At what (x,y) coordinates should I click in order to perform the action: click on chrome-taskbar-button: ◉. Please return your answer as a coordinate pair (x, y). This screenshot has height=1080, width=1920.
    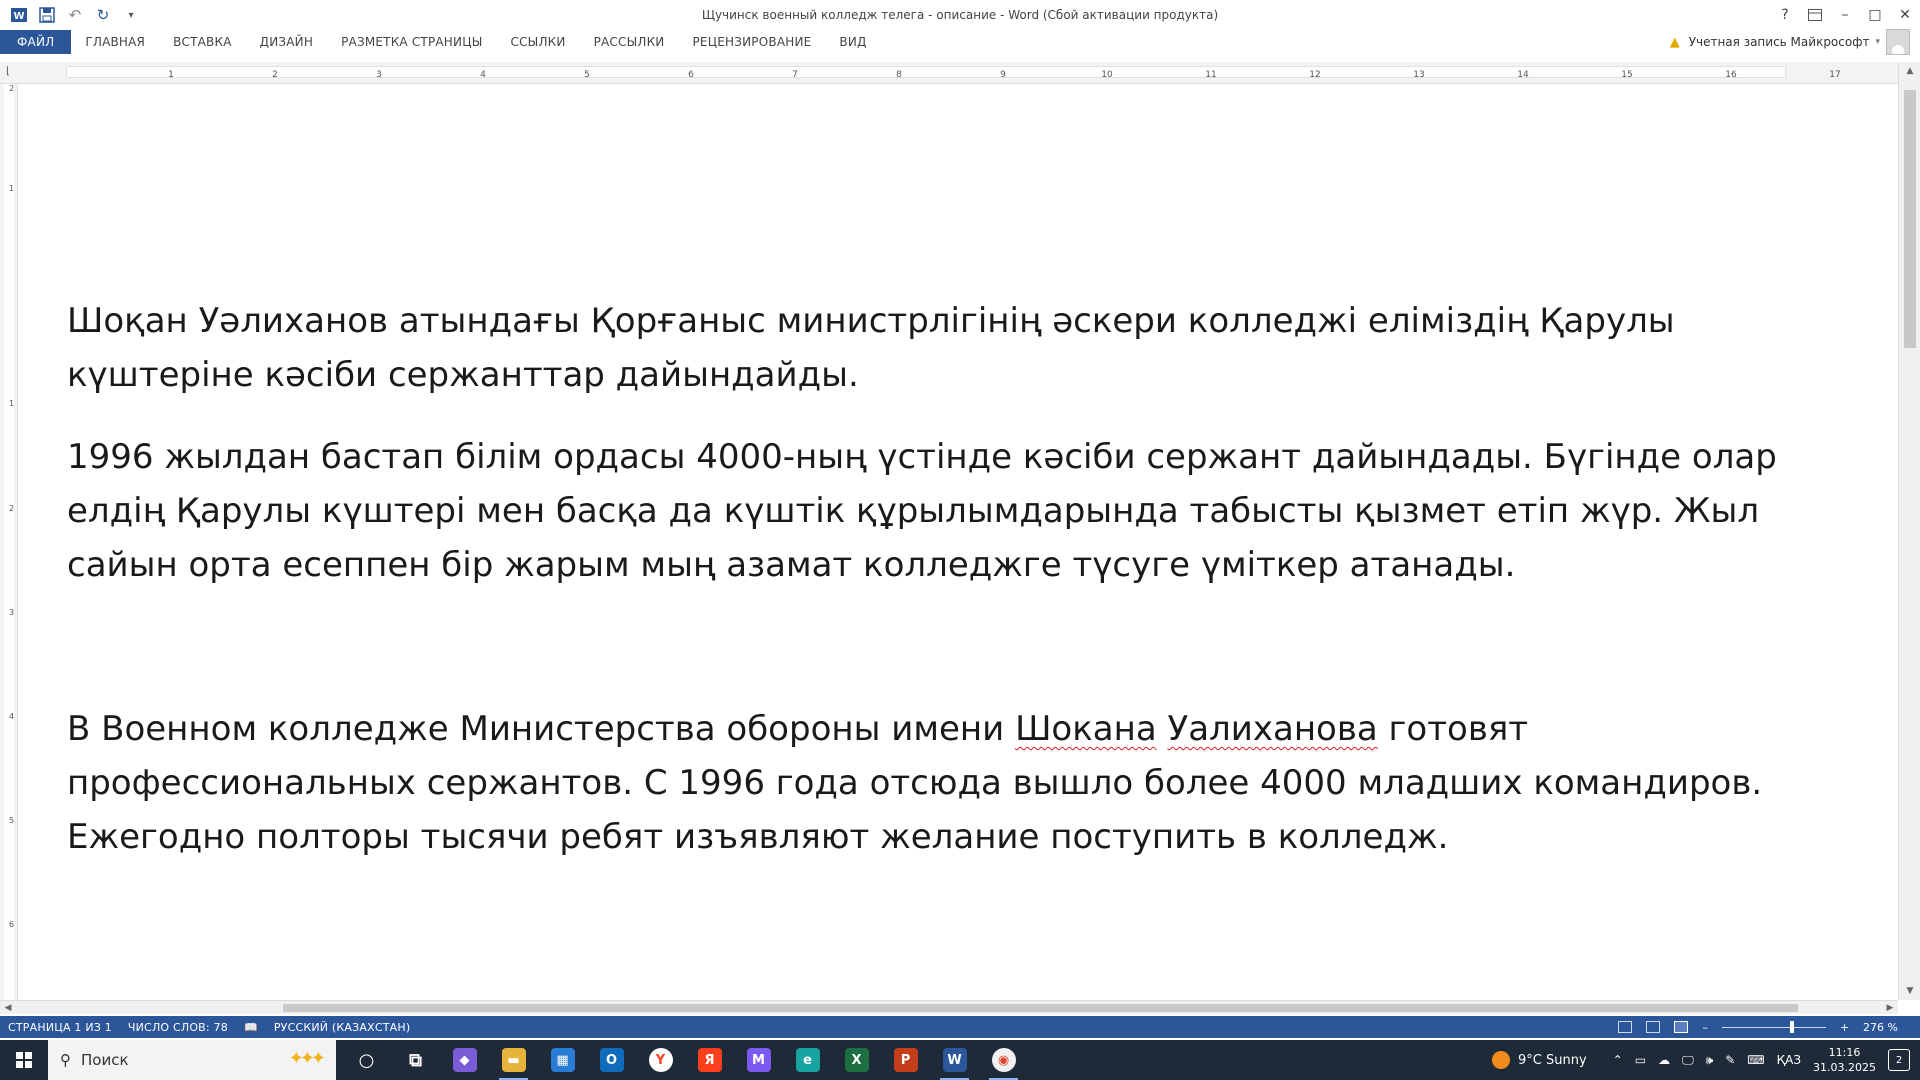
    Looking at the image, I should click on (1003, 1060).